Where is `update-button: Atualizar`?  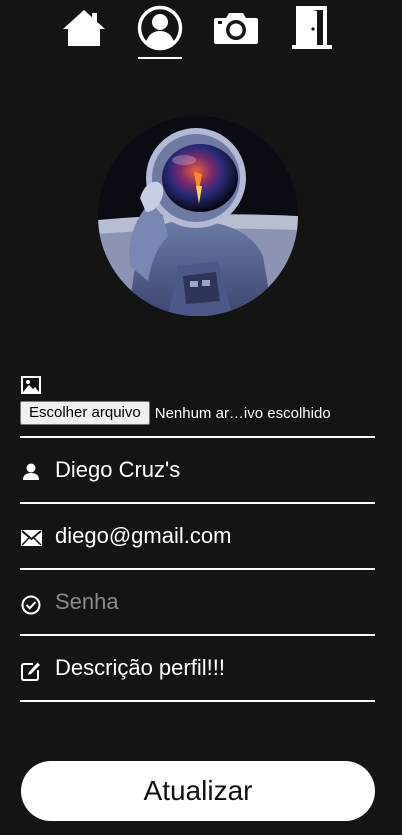 update-button: Atualizar is located at coordinates (198, 791).